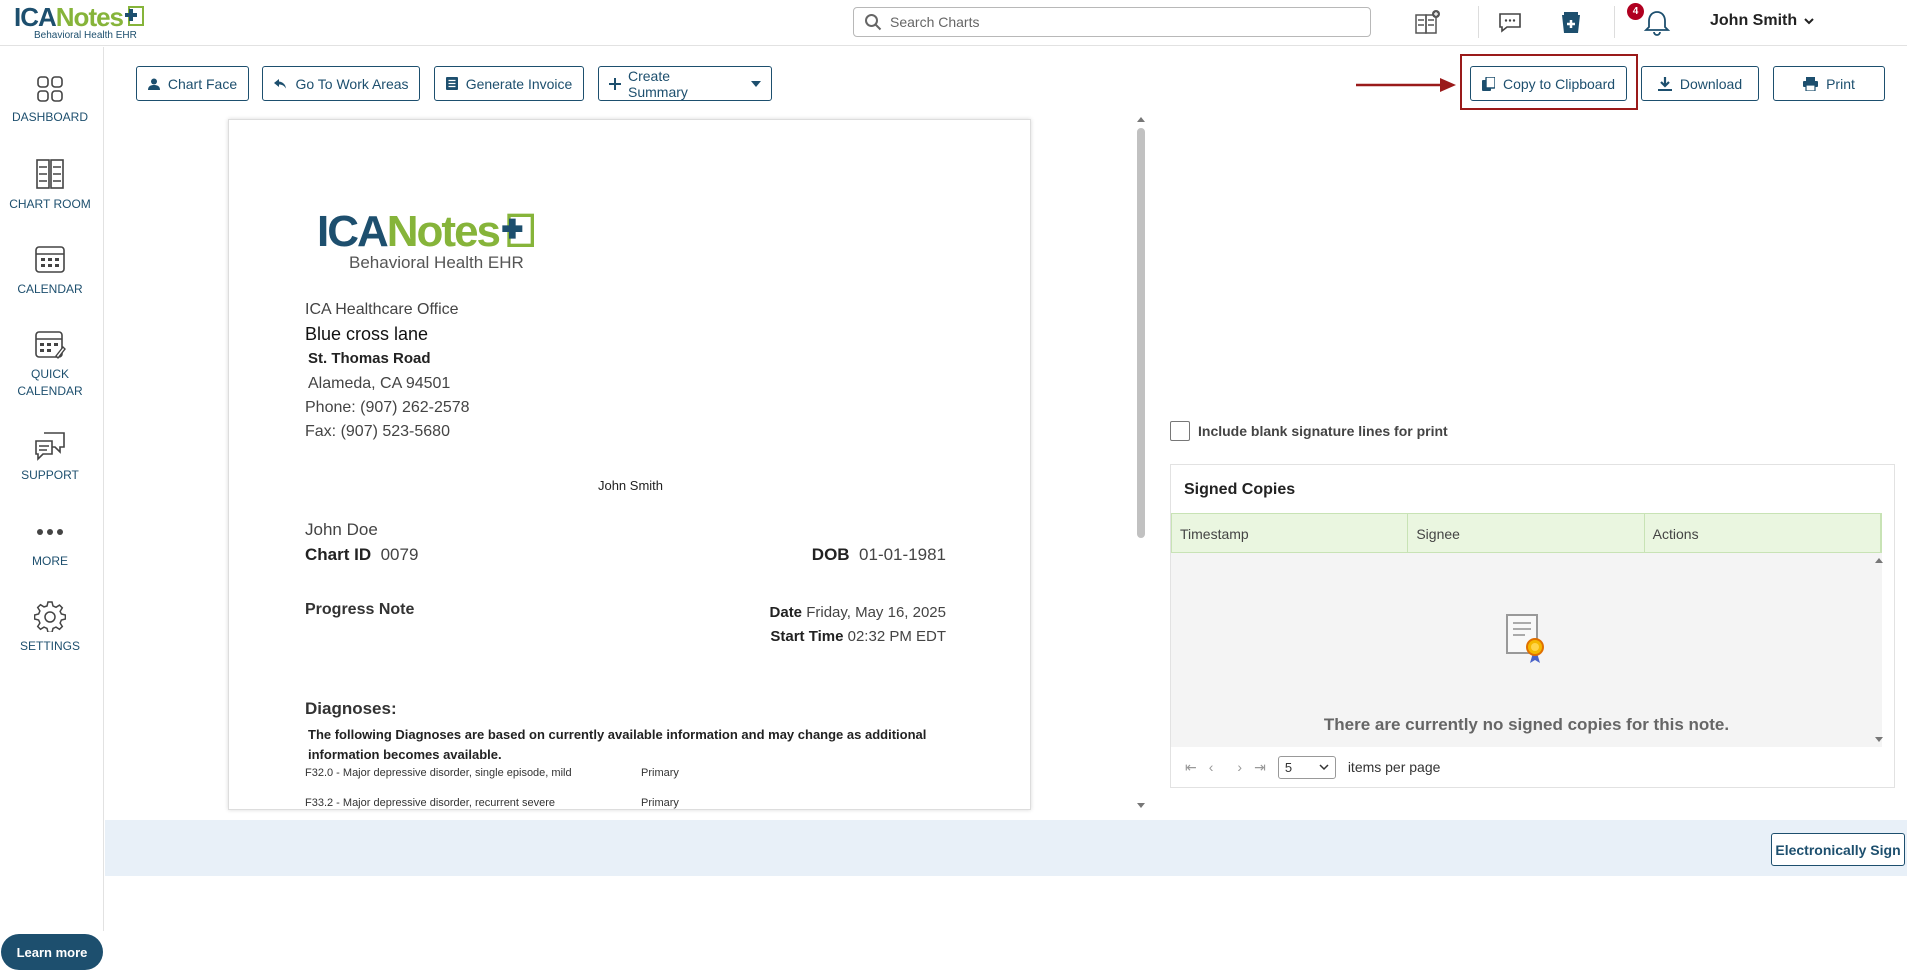 The image size is (1907, 970). I want to click on generate-invoice-button: Generate Invoice, so click(509, 83).